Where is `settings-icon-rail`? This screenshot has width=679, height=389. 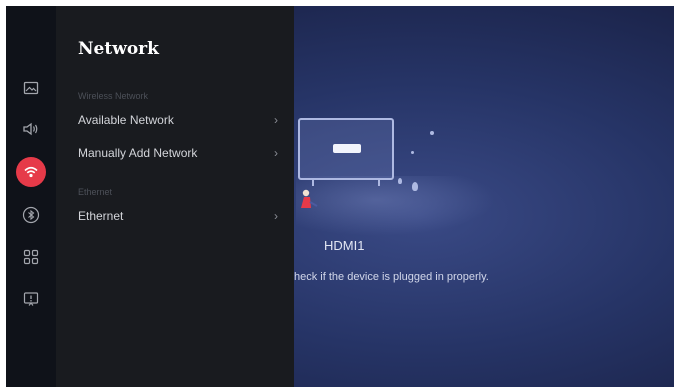
settings-icon-rail is located at coordinates (31, 196).